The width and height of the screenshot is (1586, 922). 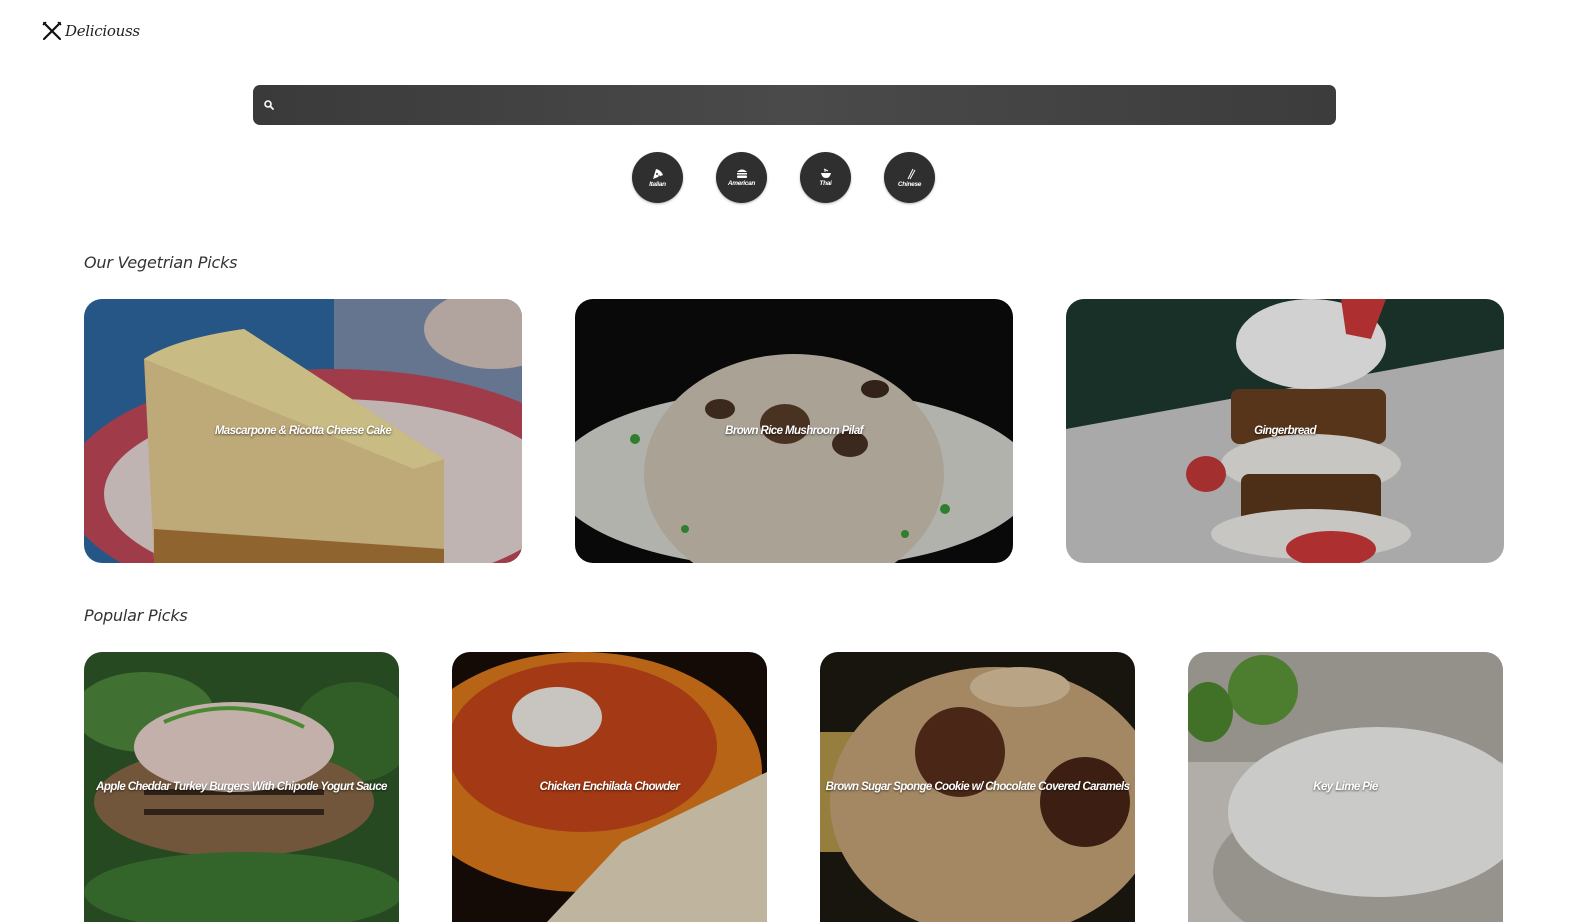 I want to click on search-icon, so click(x=269, y=105).